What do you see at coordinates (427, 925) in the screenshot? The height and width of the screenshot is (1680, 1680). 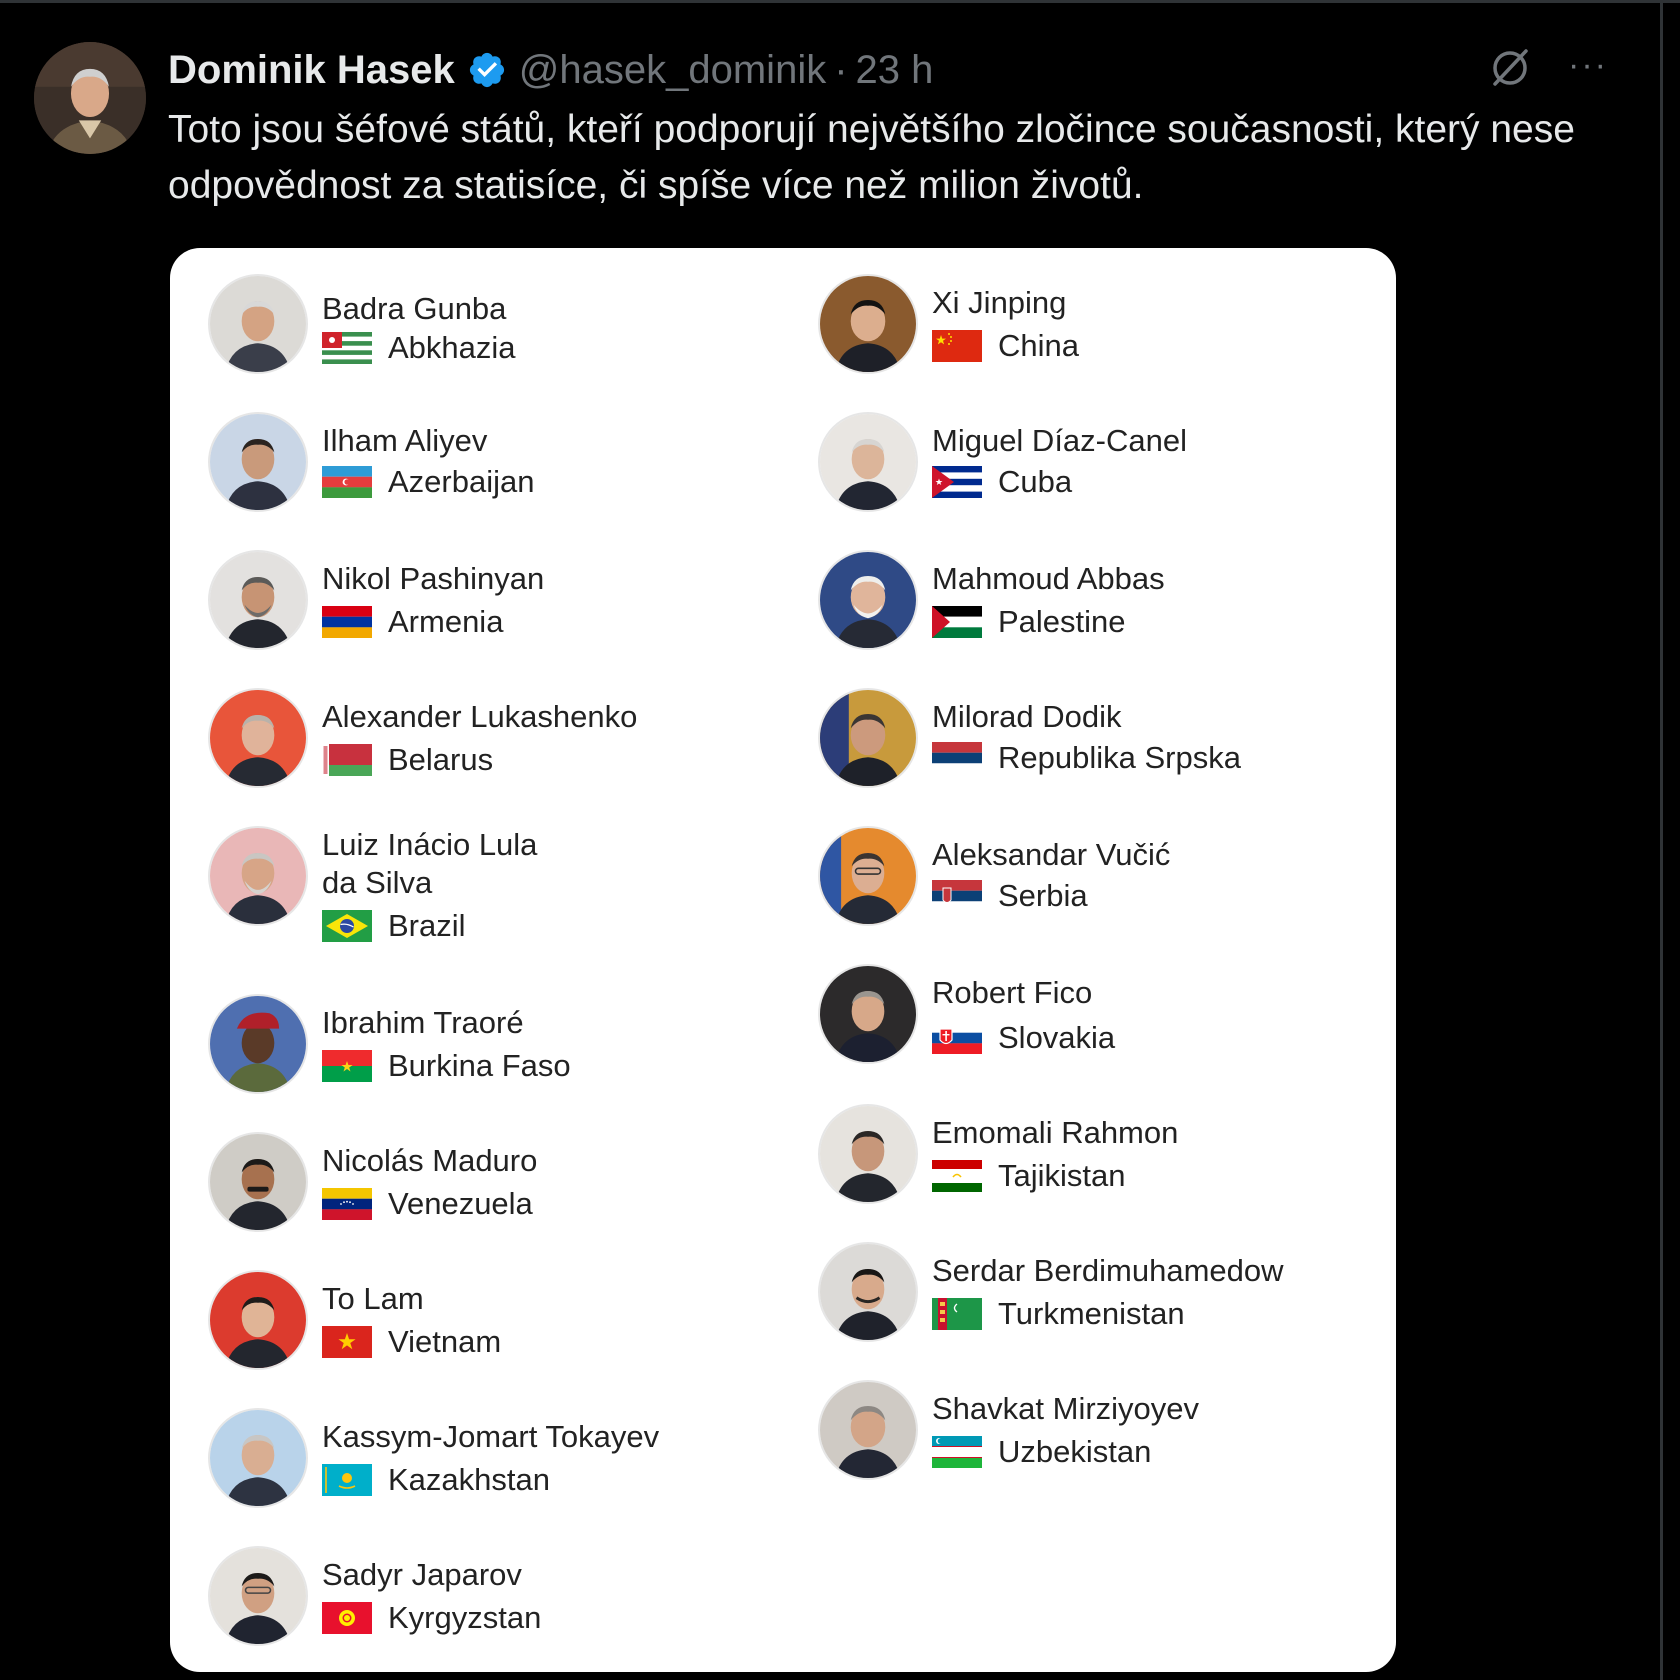 I see `country-name: Brazil` at bounding box center [427, 925].